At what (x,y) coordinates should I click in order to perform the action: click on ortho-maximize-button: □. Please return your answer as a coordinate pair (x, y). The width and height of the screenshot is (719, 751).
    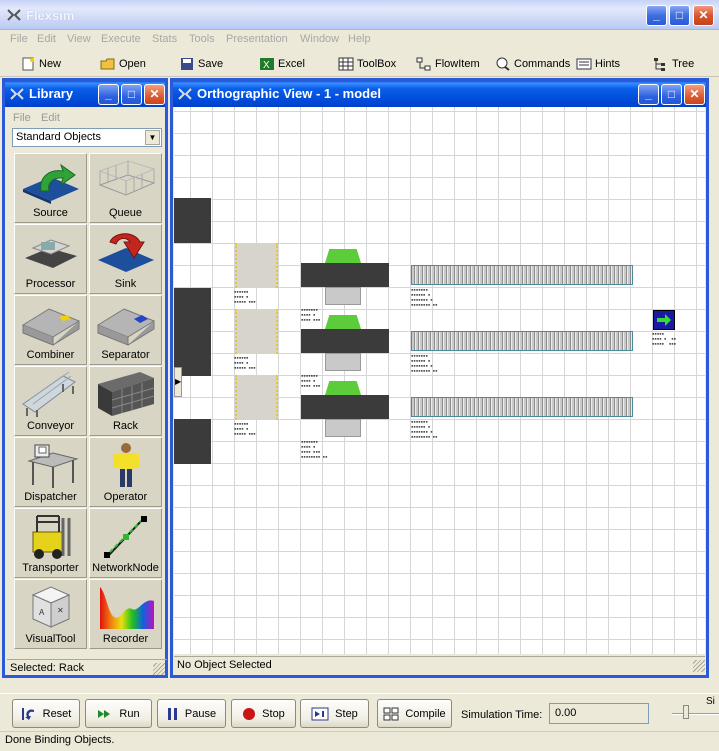
    Looking at the image, I should click on (671, 94).